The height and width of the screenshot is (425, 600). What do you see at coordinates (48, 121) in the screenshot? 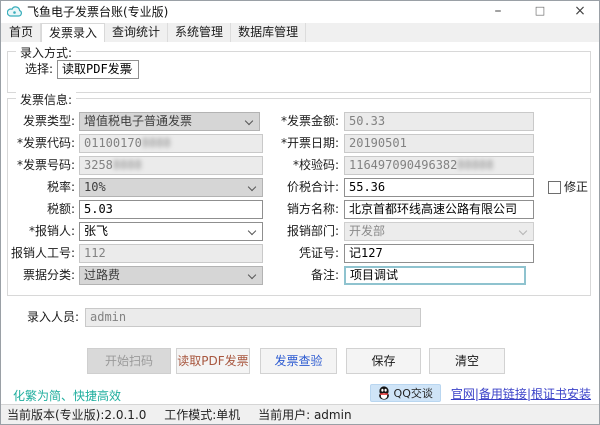
I see `invoice-type-label: 发票类型:` at bounding box center [48, 121].